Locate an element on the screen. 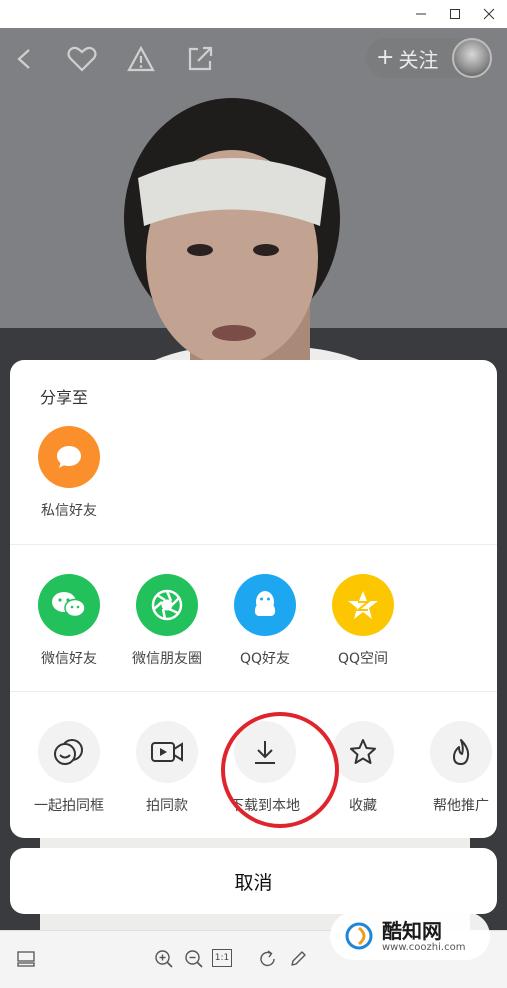  share-item-duet: 一起拍同框 is located at coordinates (69, 768).